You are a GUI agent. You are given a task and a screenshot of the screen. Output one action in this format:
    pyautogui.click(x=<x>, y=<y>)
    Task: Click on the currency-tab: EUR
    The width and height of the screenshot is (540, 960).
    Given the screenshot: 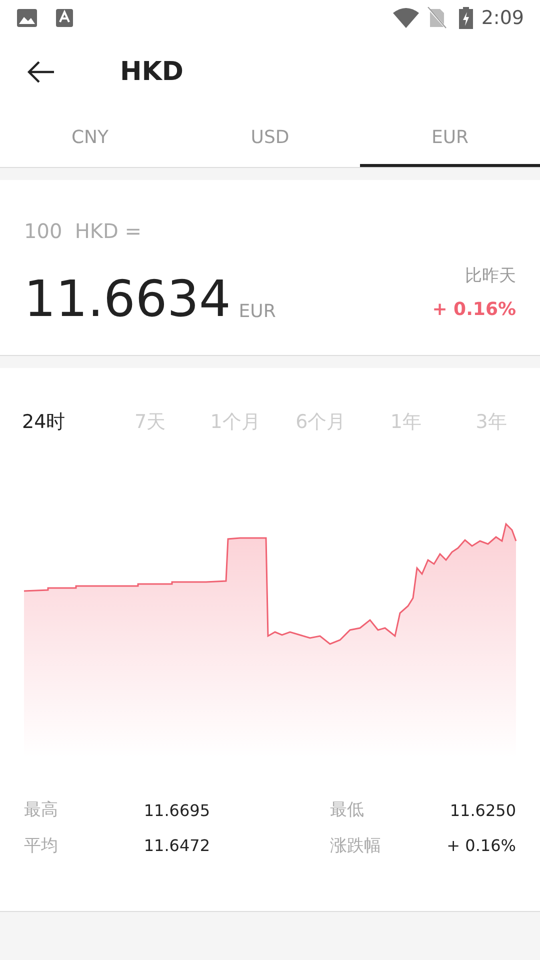 What is the action you would take?
    pyautogui.click(x=450, y=137)
    